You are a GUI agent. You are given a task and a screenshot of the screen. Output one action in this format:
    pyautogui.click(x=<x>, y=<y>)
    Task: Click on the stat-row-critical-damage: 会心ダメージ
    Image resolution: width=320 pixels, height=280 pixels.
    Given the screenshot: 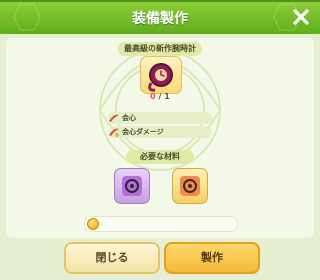 What is the action you would take?
    pyautogui.click(x=160, y=132)
    